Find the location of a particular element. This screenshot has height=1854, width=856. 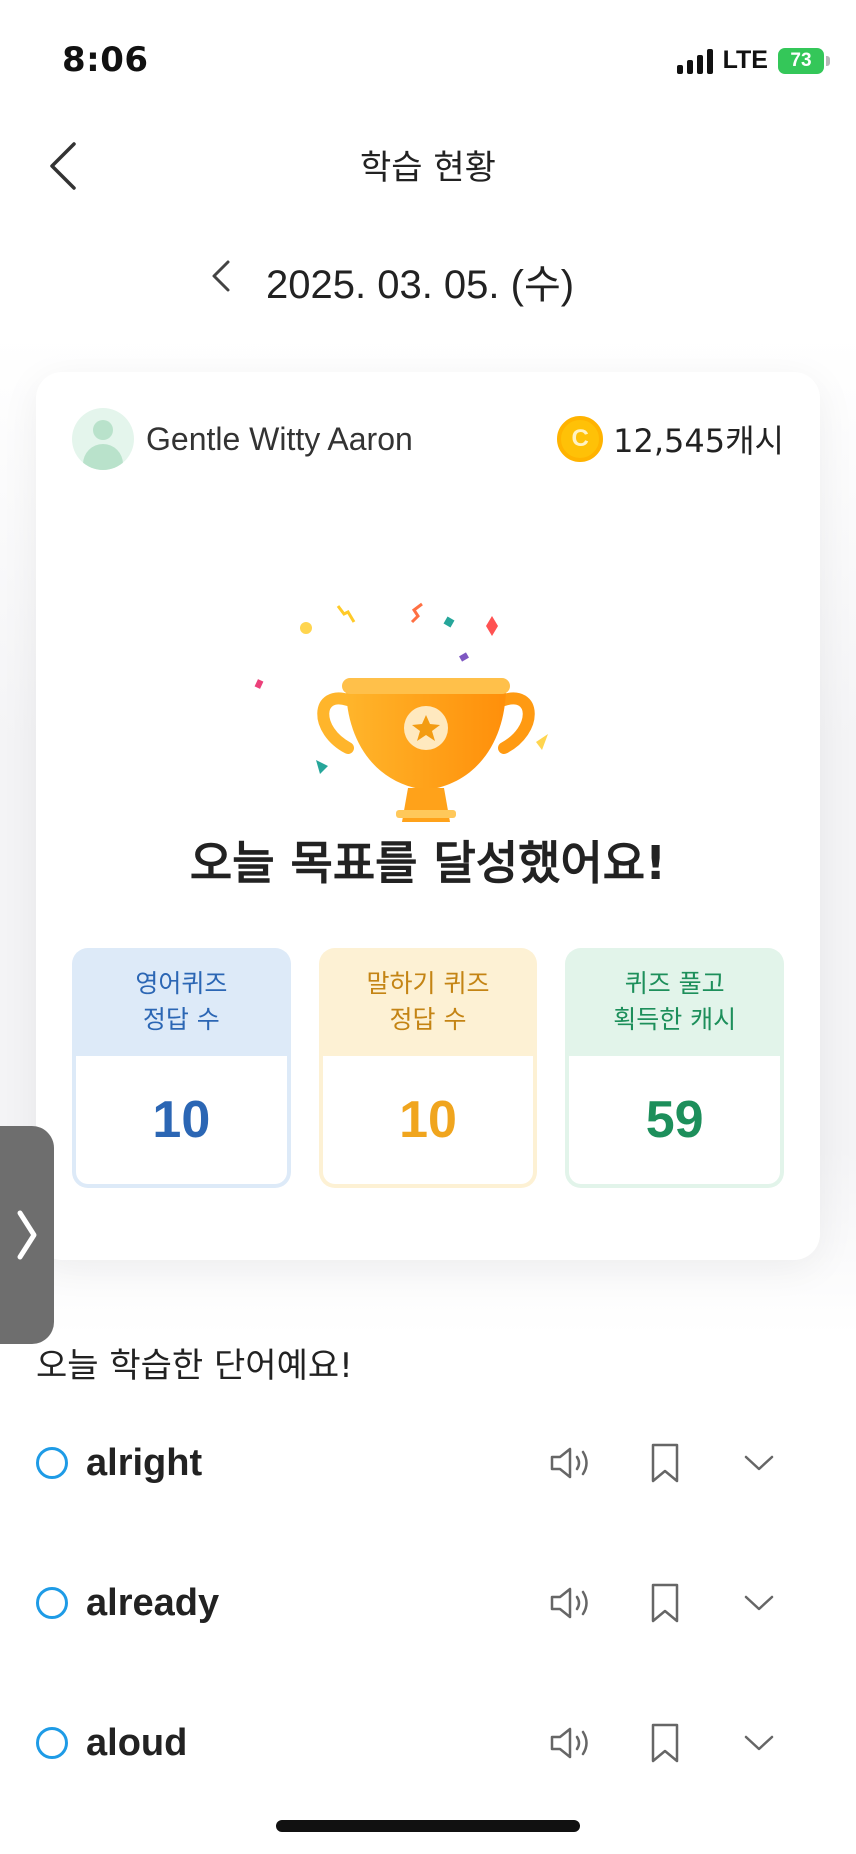

status-bar: 8:06 LTE 73 is located at coordinates (428, 60).